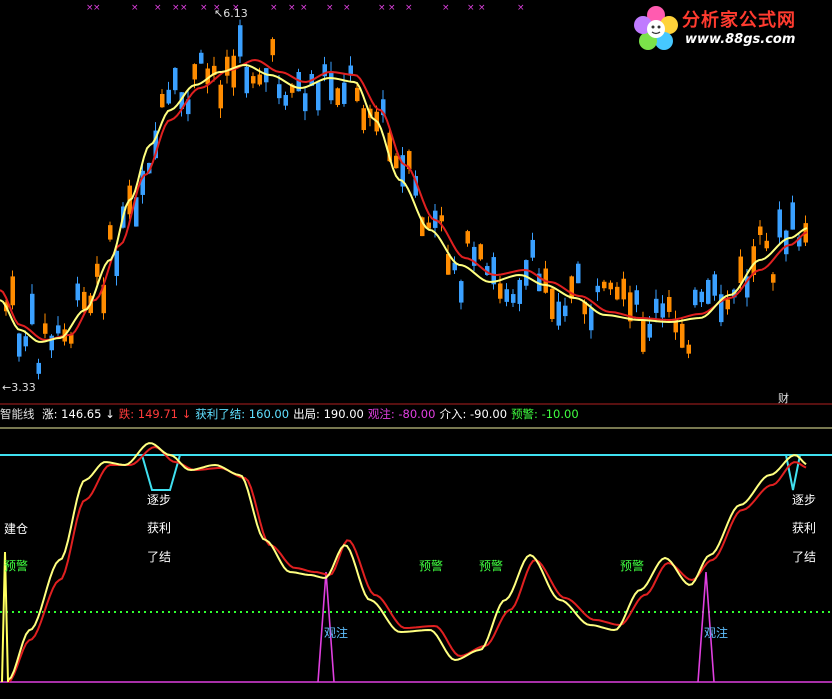  Describe the element at coordinates (516, 627) in the screenshot. I see `watch-spikes` at that location.